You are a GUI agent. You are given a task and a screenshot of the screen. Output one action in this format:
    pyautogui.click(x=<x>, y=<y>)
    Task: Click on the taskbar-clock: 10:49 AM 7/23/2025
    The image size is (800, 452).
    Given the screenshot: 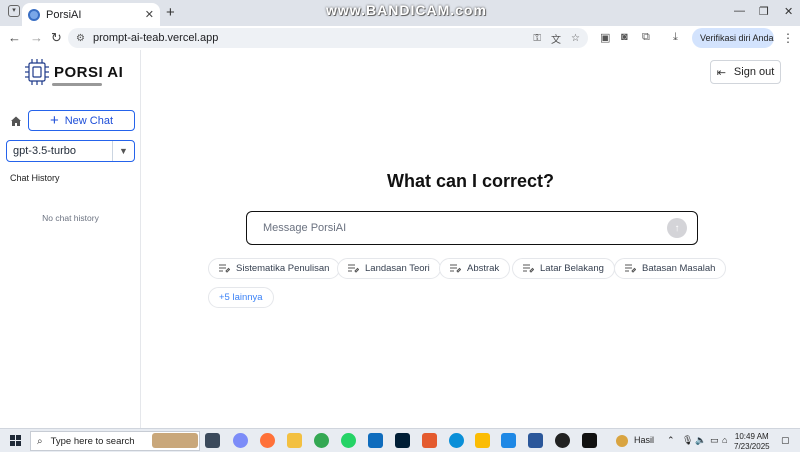 What is the action you would take?
    pyautogui.click(x=752, y=442)
    